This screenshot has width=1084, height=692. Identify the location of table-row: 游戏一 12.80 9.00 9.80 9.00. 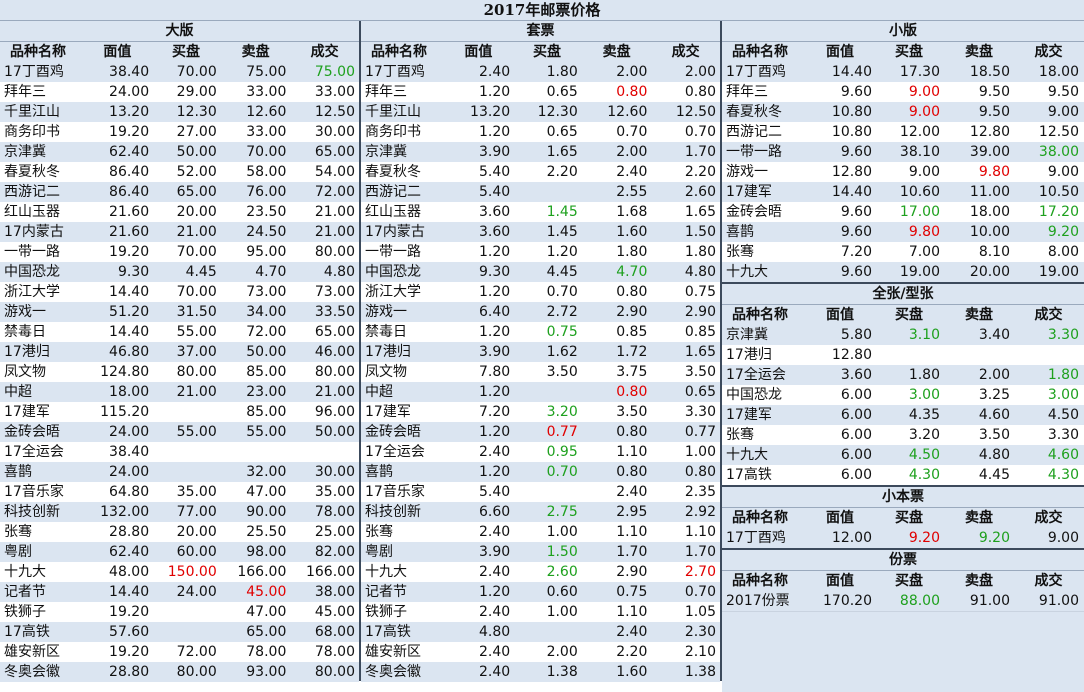
(903, 172).